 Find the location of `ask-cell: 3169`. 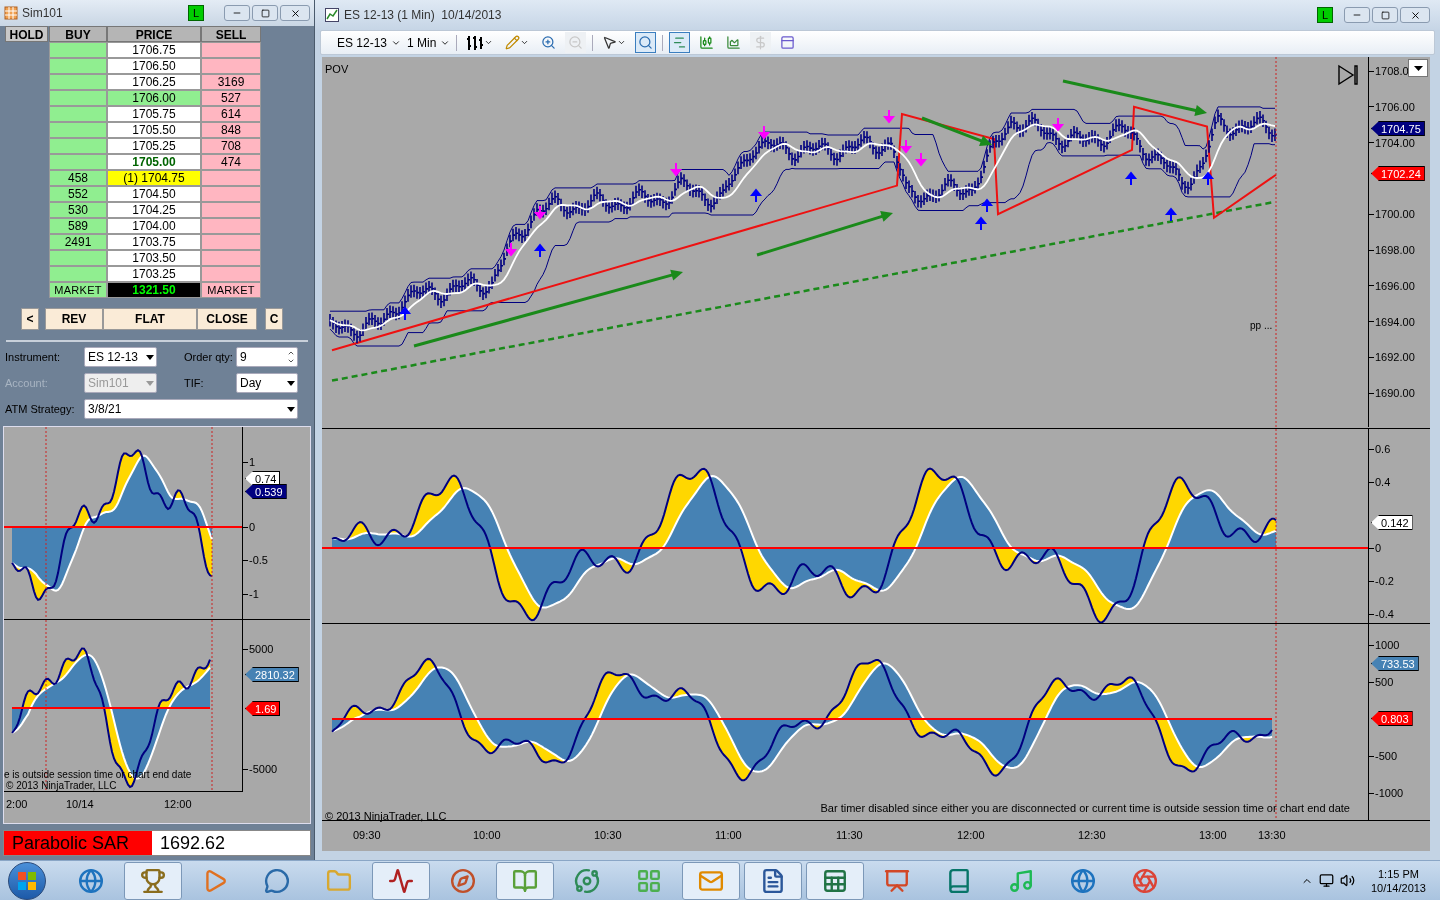

ask-cell: 3169 is located at coordinates (231, 82).